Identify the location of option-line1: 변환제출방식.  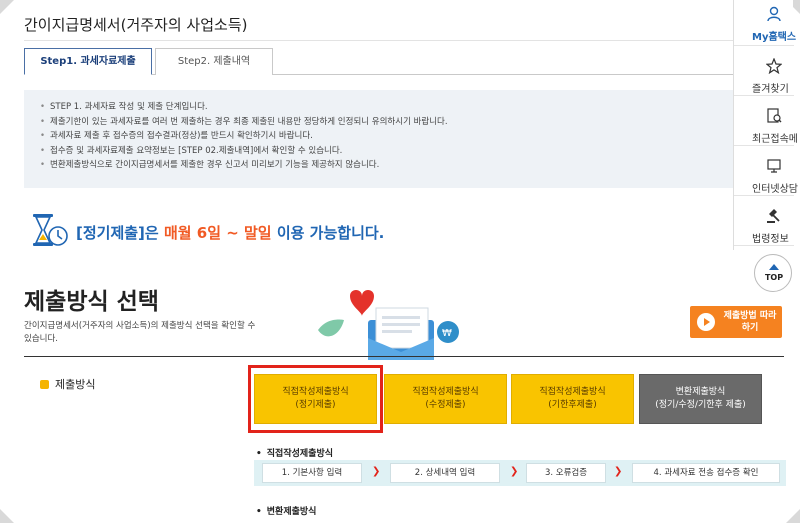
(700, 392).